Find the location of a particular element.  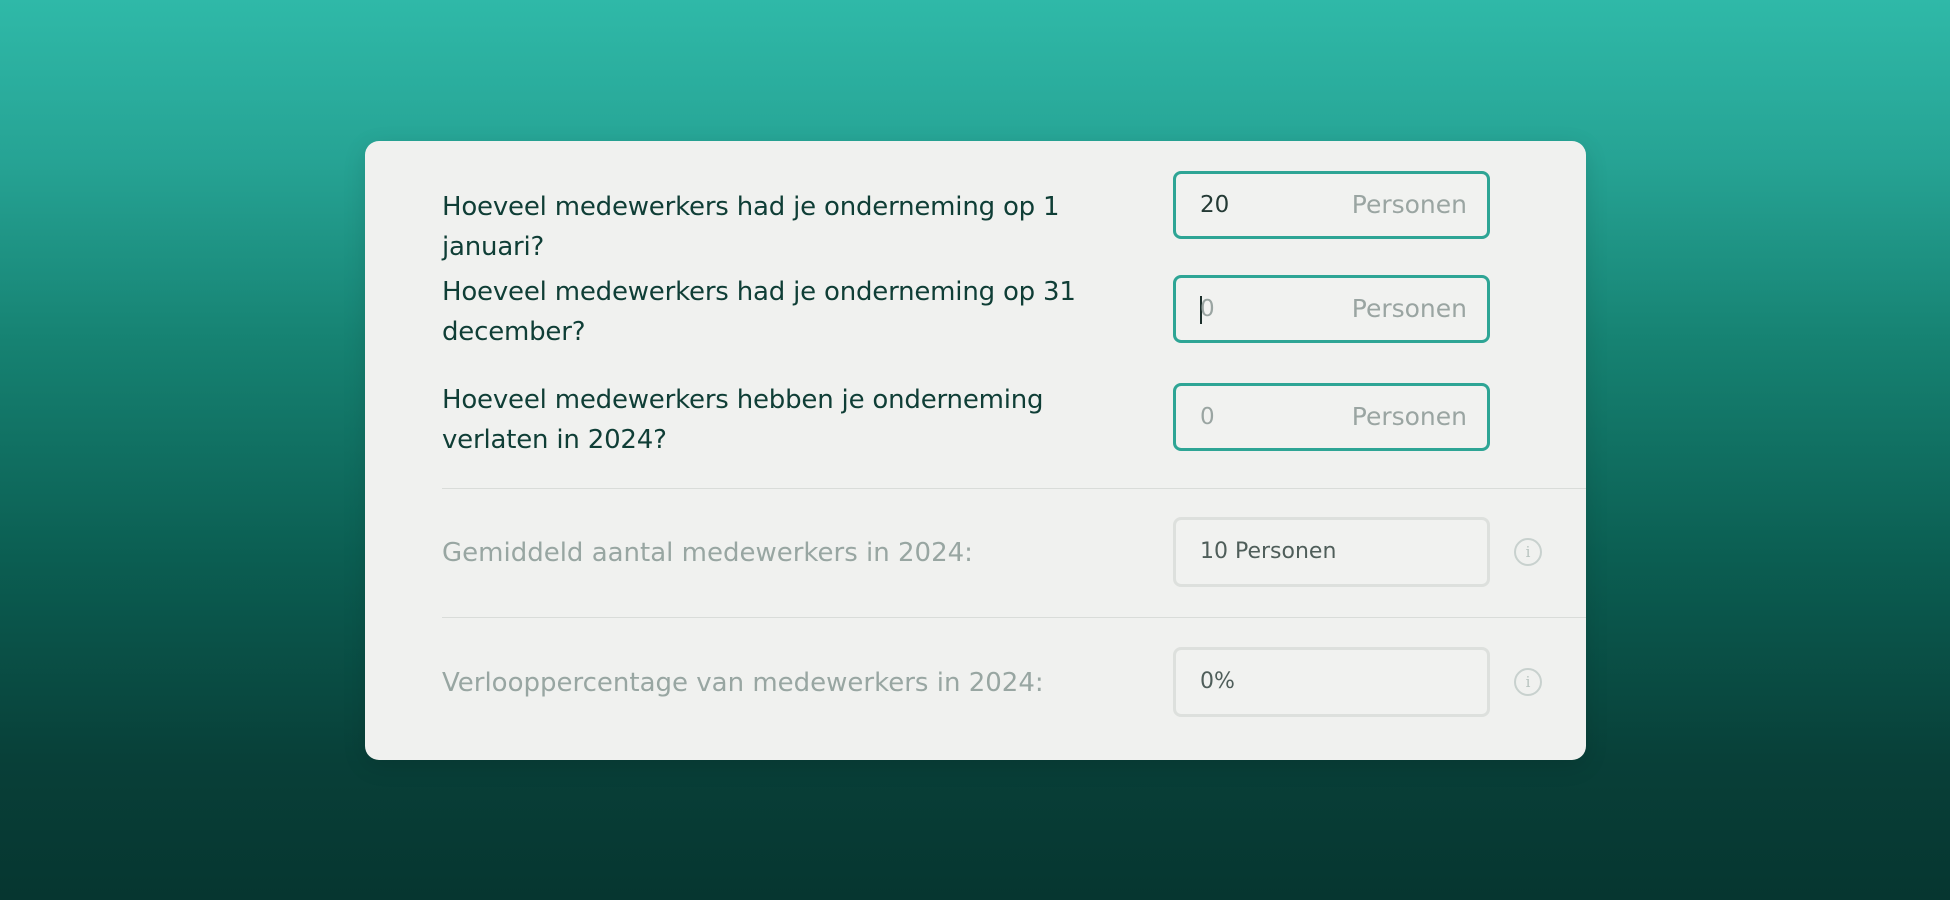

employees-dec31-unit: Personen is located at coordinates (1409, 308).